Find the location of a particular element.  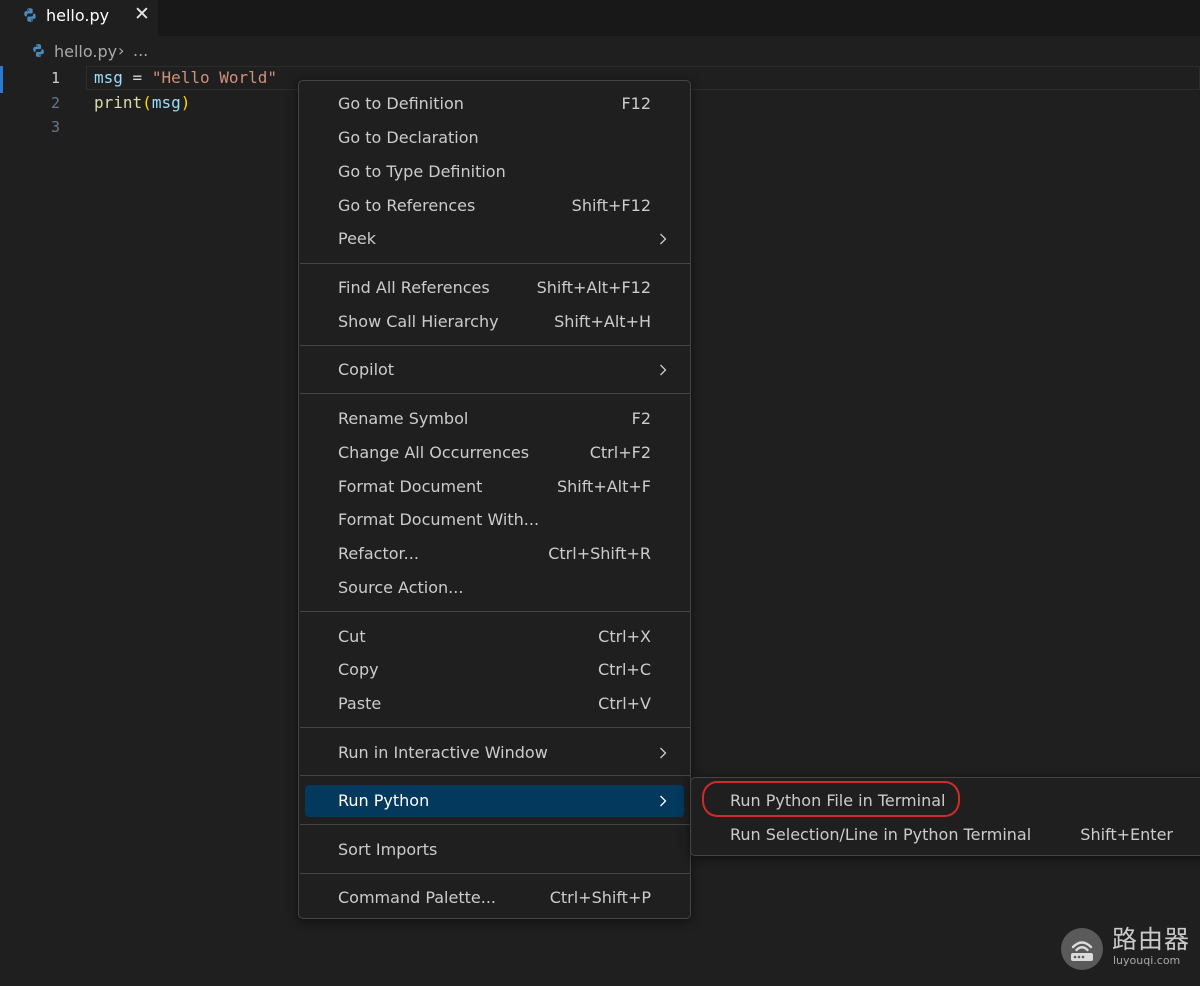

menu-item-label: Go to Definition is located at coordinates (401, 103).